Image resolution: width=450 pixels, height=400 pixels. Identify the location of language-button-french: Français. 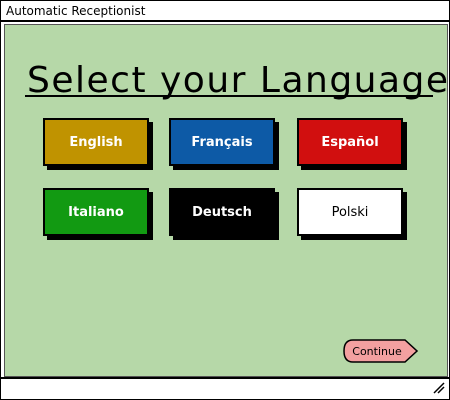
(222, 142).